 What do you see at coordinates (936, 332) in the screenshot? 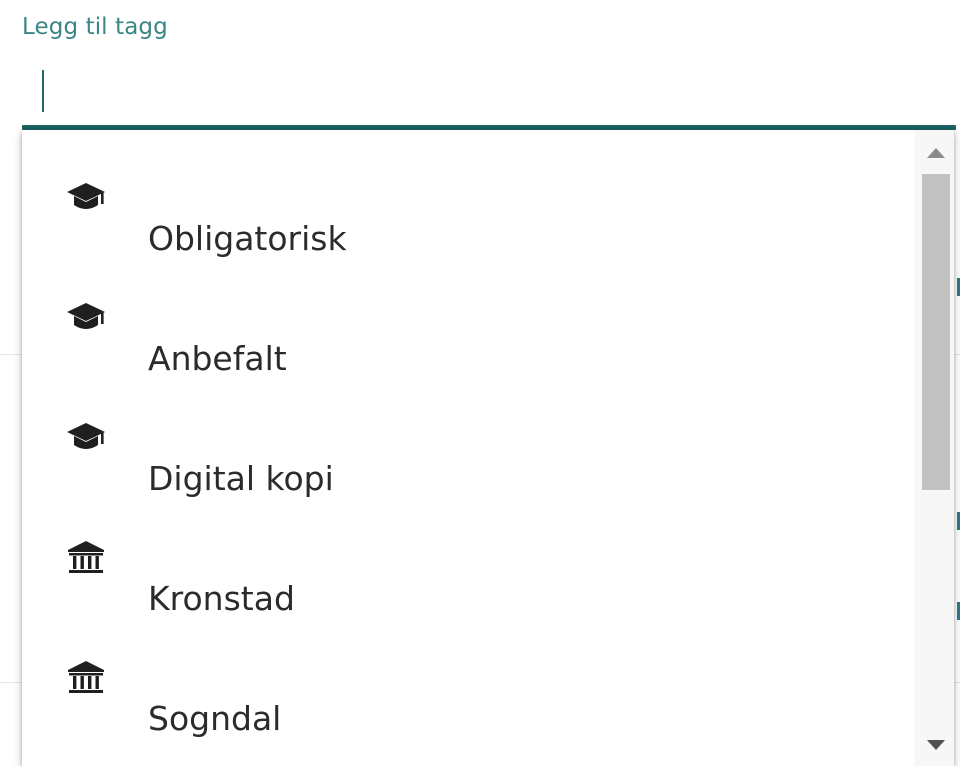
I see `scroll-thumb` at bounding box center [936, 332].